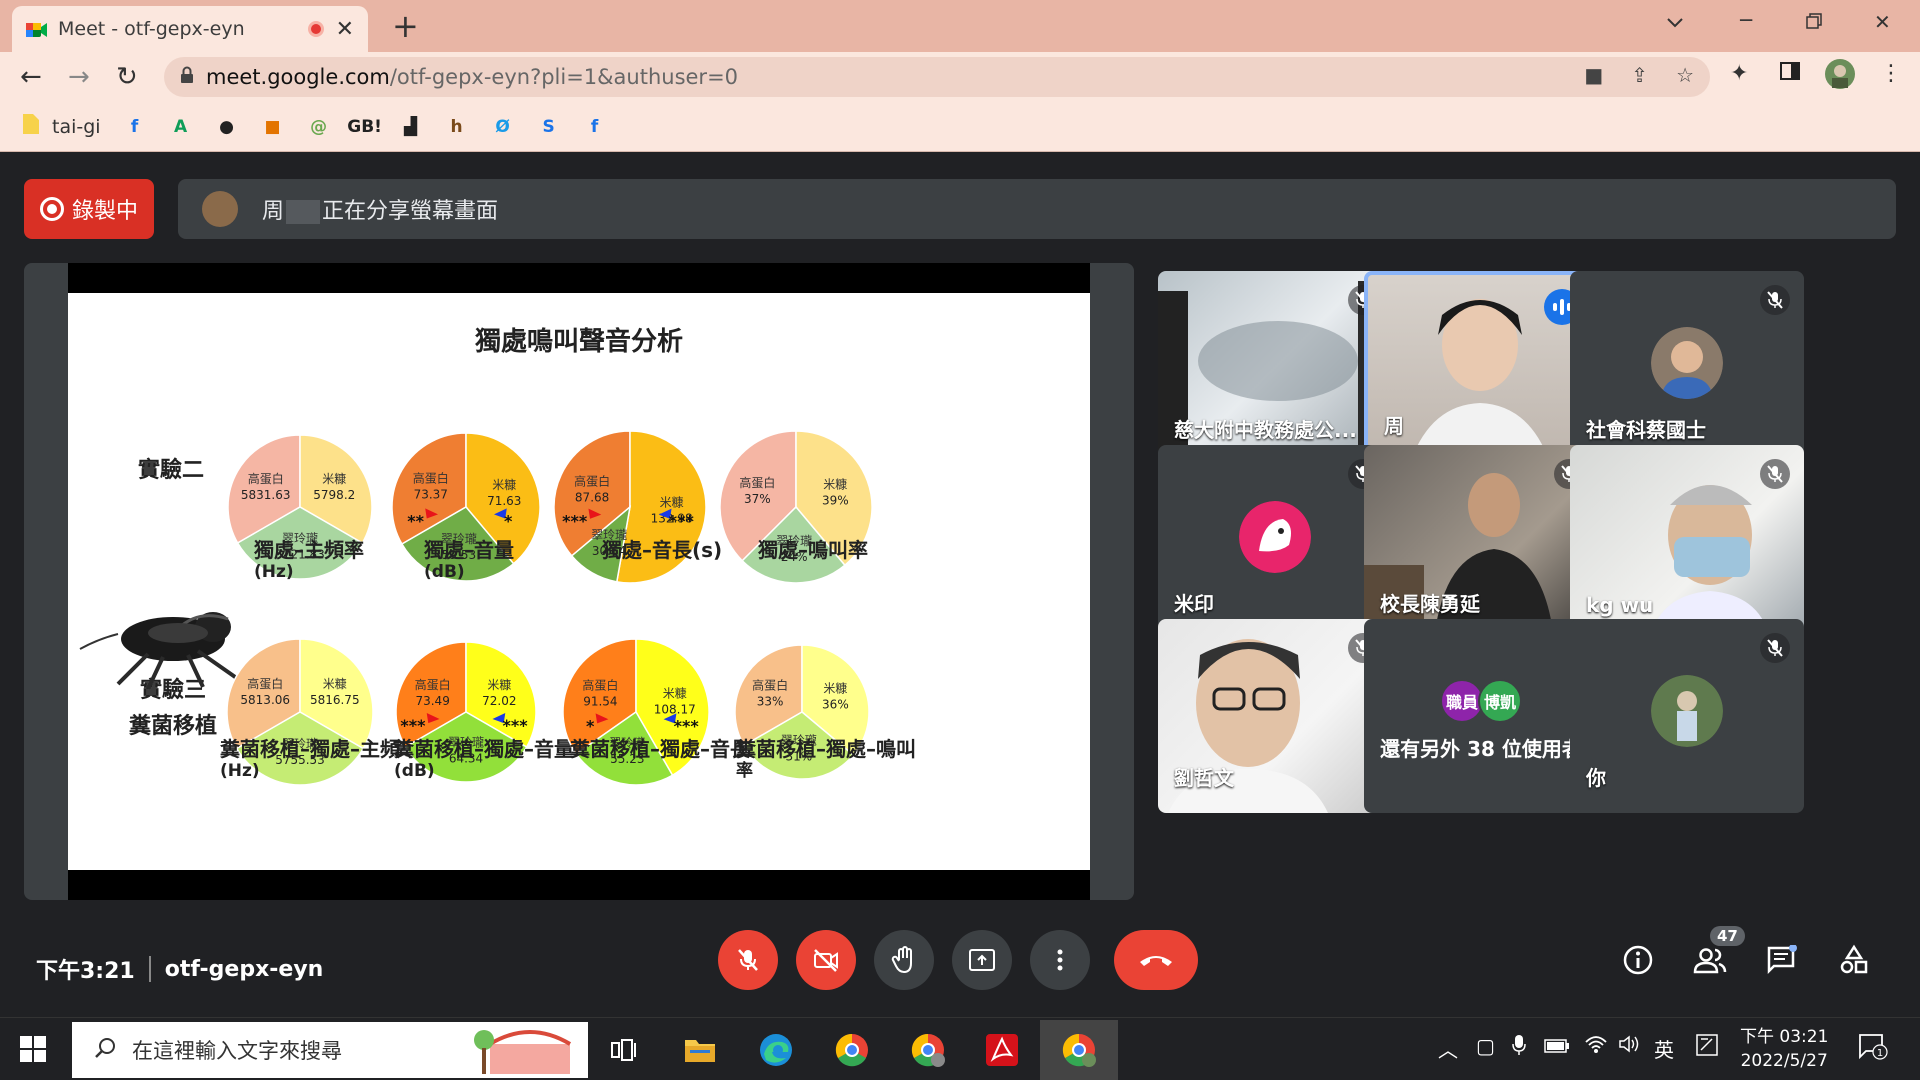 Image resolution: width=1920 pixels, height=1080 pixels. What do you see at coordinates (549, 127) in the screenshot?
I see `bookmark-s-icon: S` at bounding box center [549, 127].